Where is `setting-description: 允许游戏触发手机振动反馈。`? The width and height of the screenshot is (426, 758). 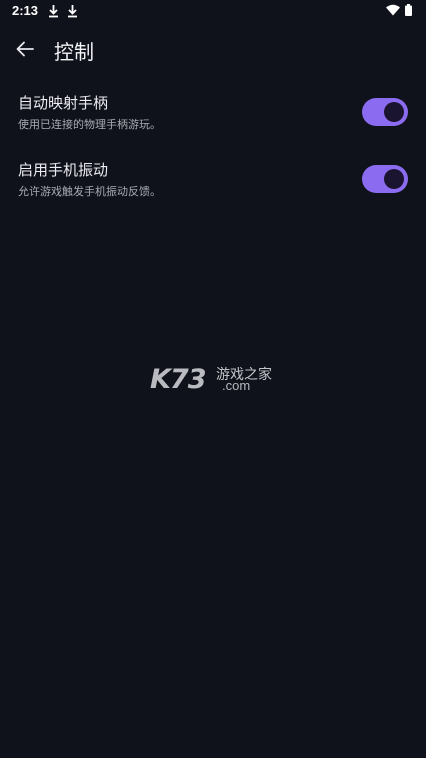 setting-description: 允许游戏触发手机振动反馈。 is located at coordinates (89, 191).